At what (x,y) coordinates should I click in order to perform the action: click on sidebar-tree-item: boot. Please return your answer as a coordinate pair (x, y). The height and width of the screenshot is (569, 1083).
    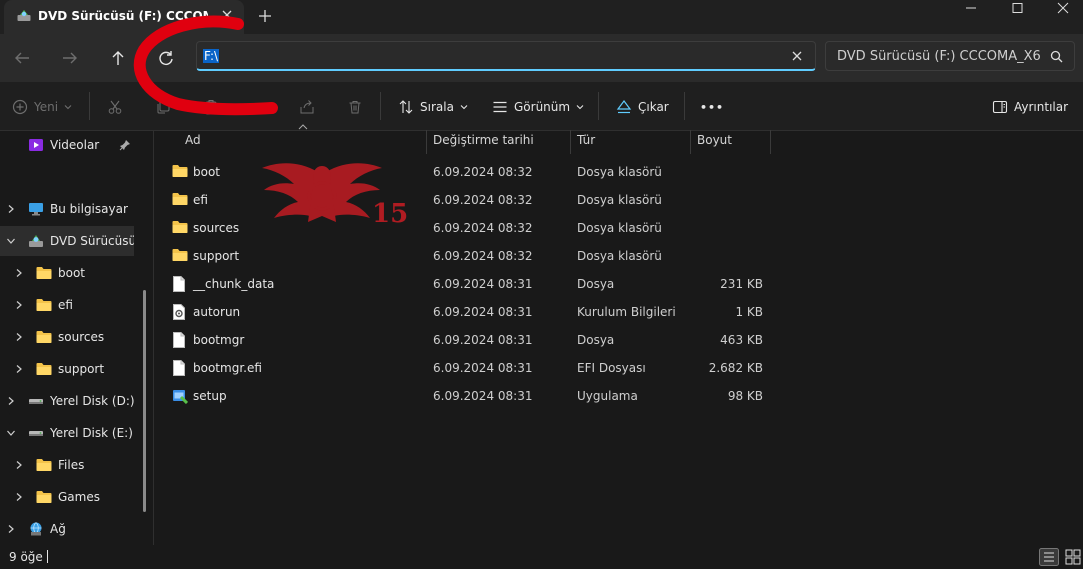
    Looking at the image, I should click on (60, 273).